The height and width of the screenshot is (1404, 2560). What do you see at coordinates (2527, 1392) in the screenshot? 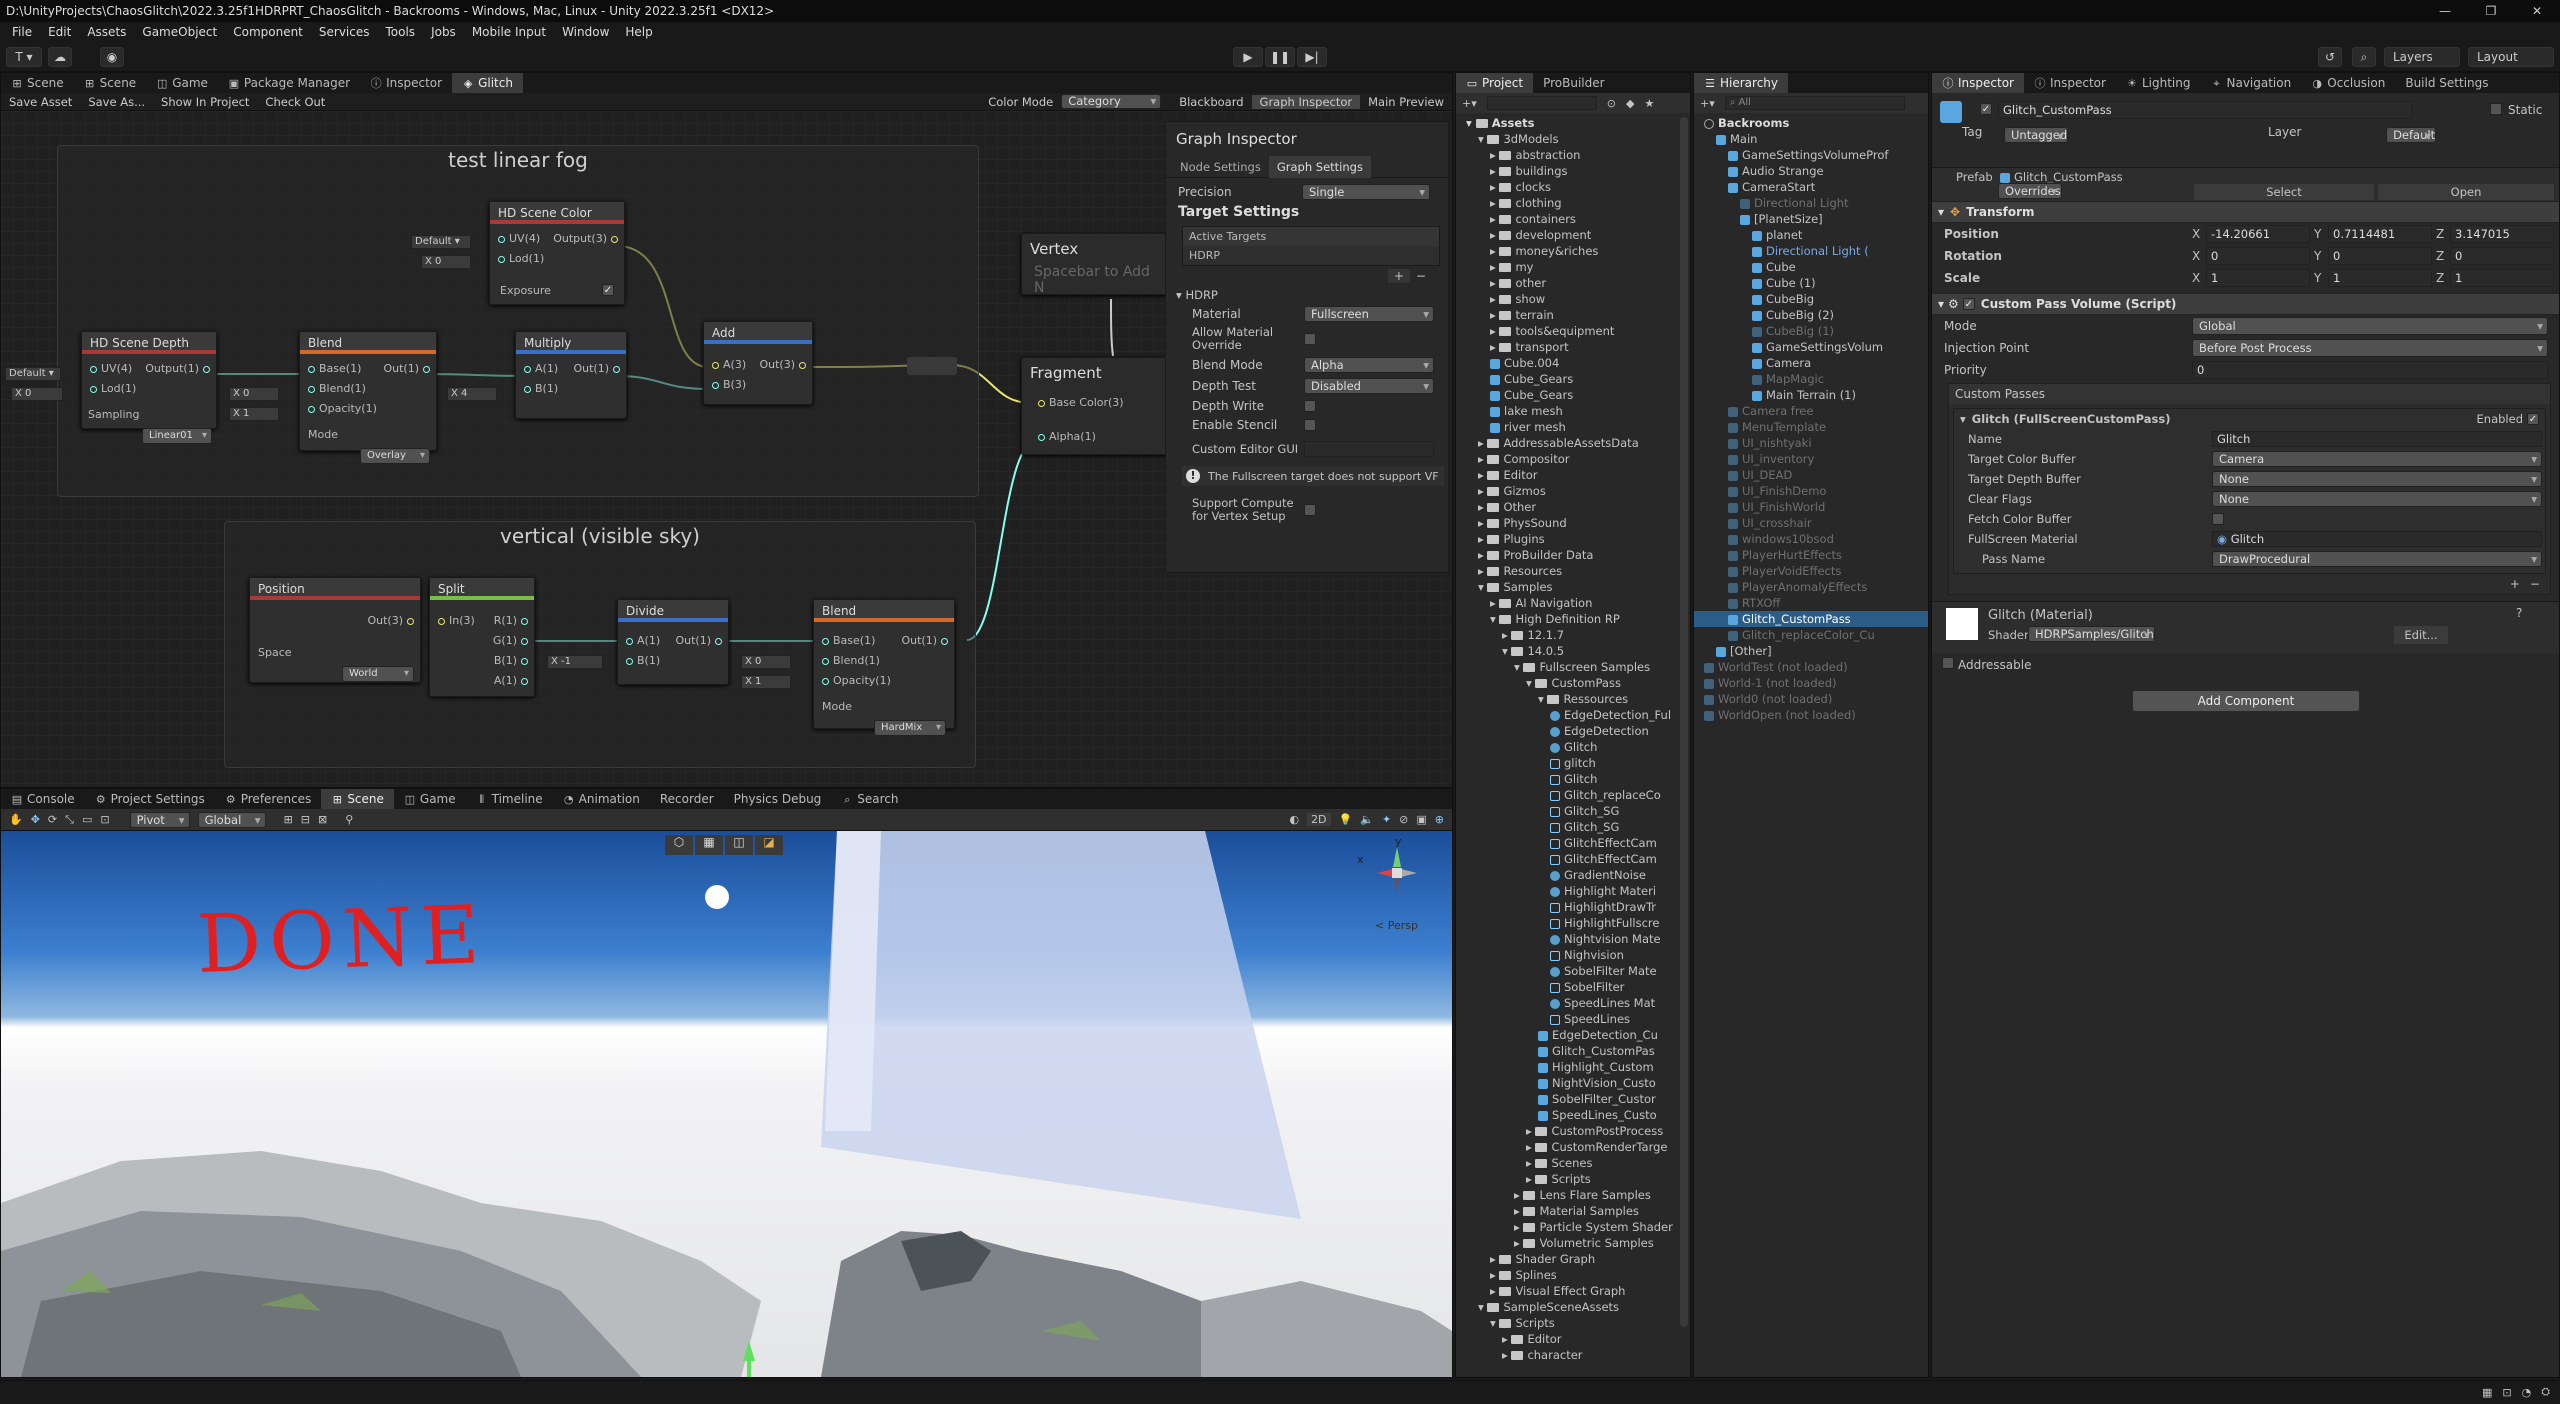
I see `progress-icon: ◔` at bounding box center [2527, 1392].